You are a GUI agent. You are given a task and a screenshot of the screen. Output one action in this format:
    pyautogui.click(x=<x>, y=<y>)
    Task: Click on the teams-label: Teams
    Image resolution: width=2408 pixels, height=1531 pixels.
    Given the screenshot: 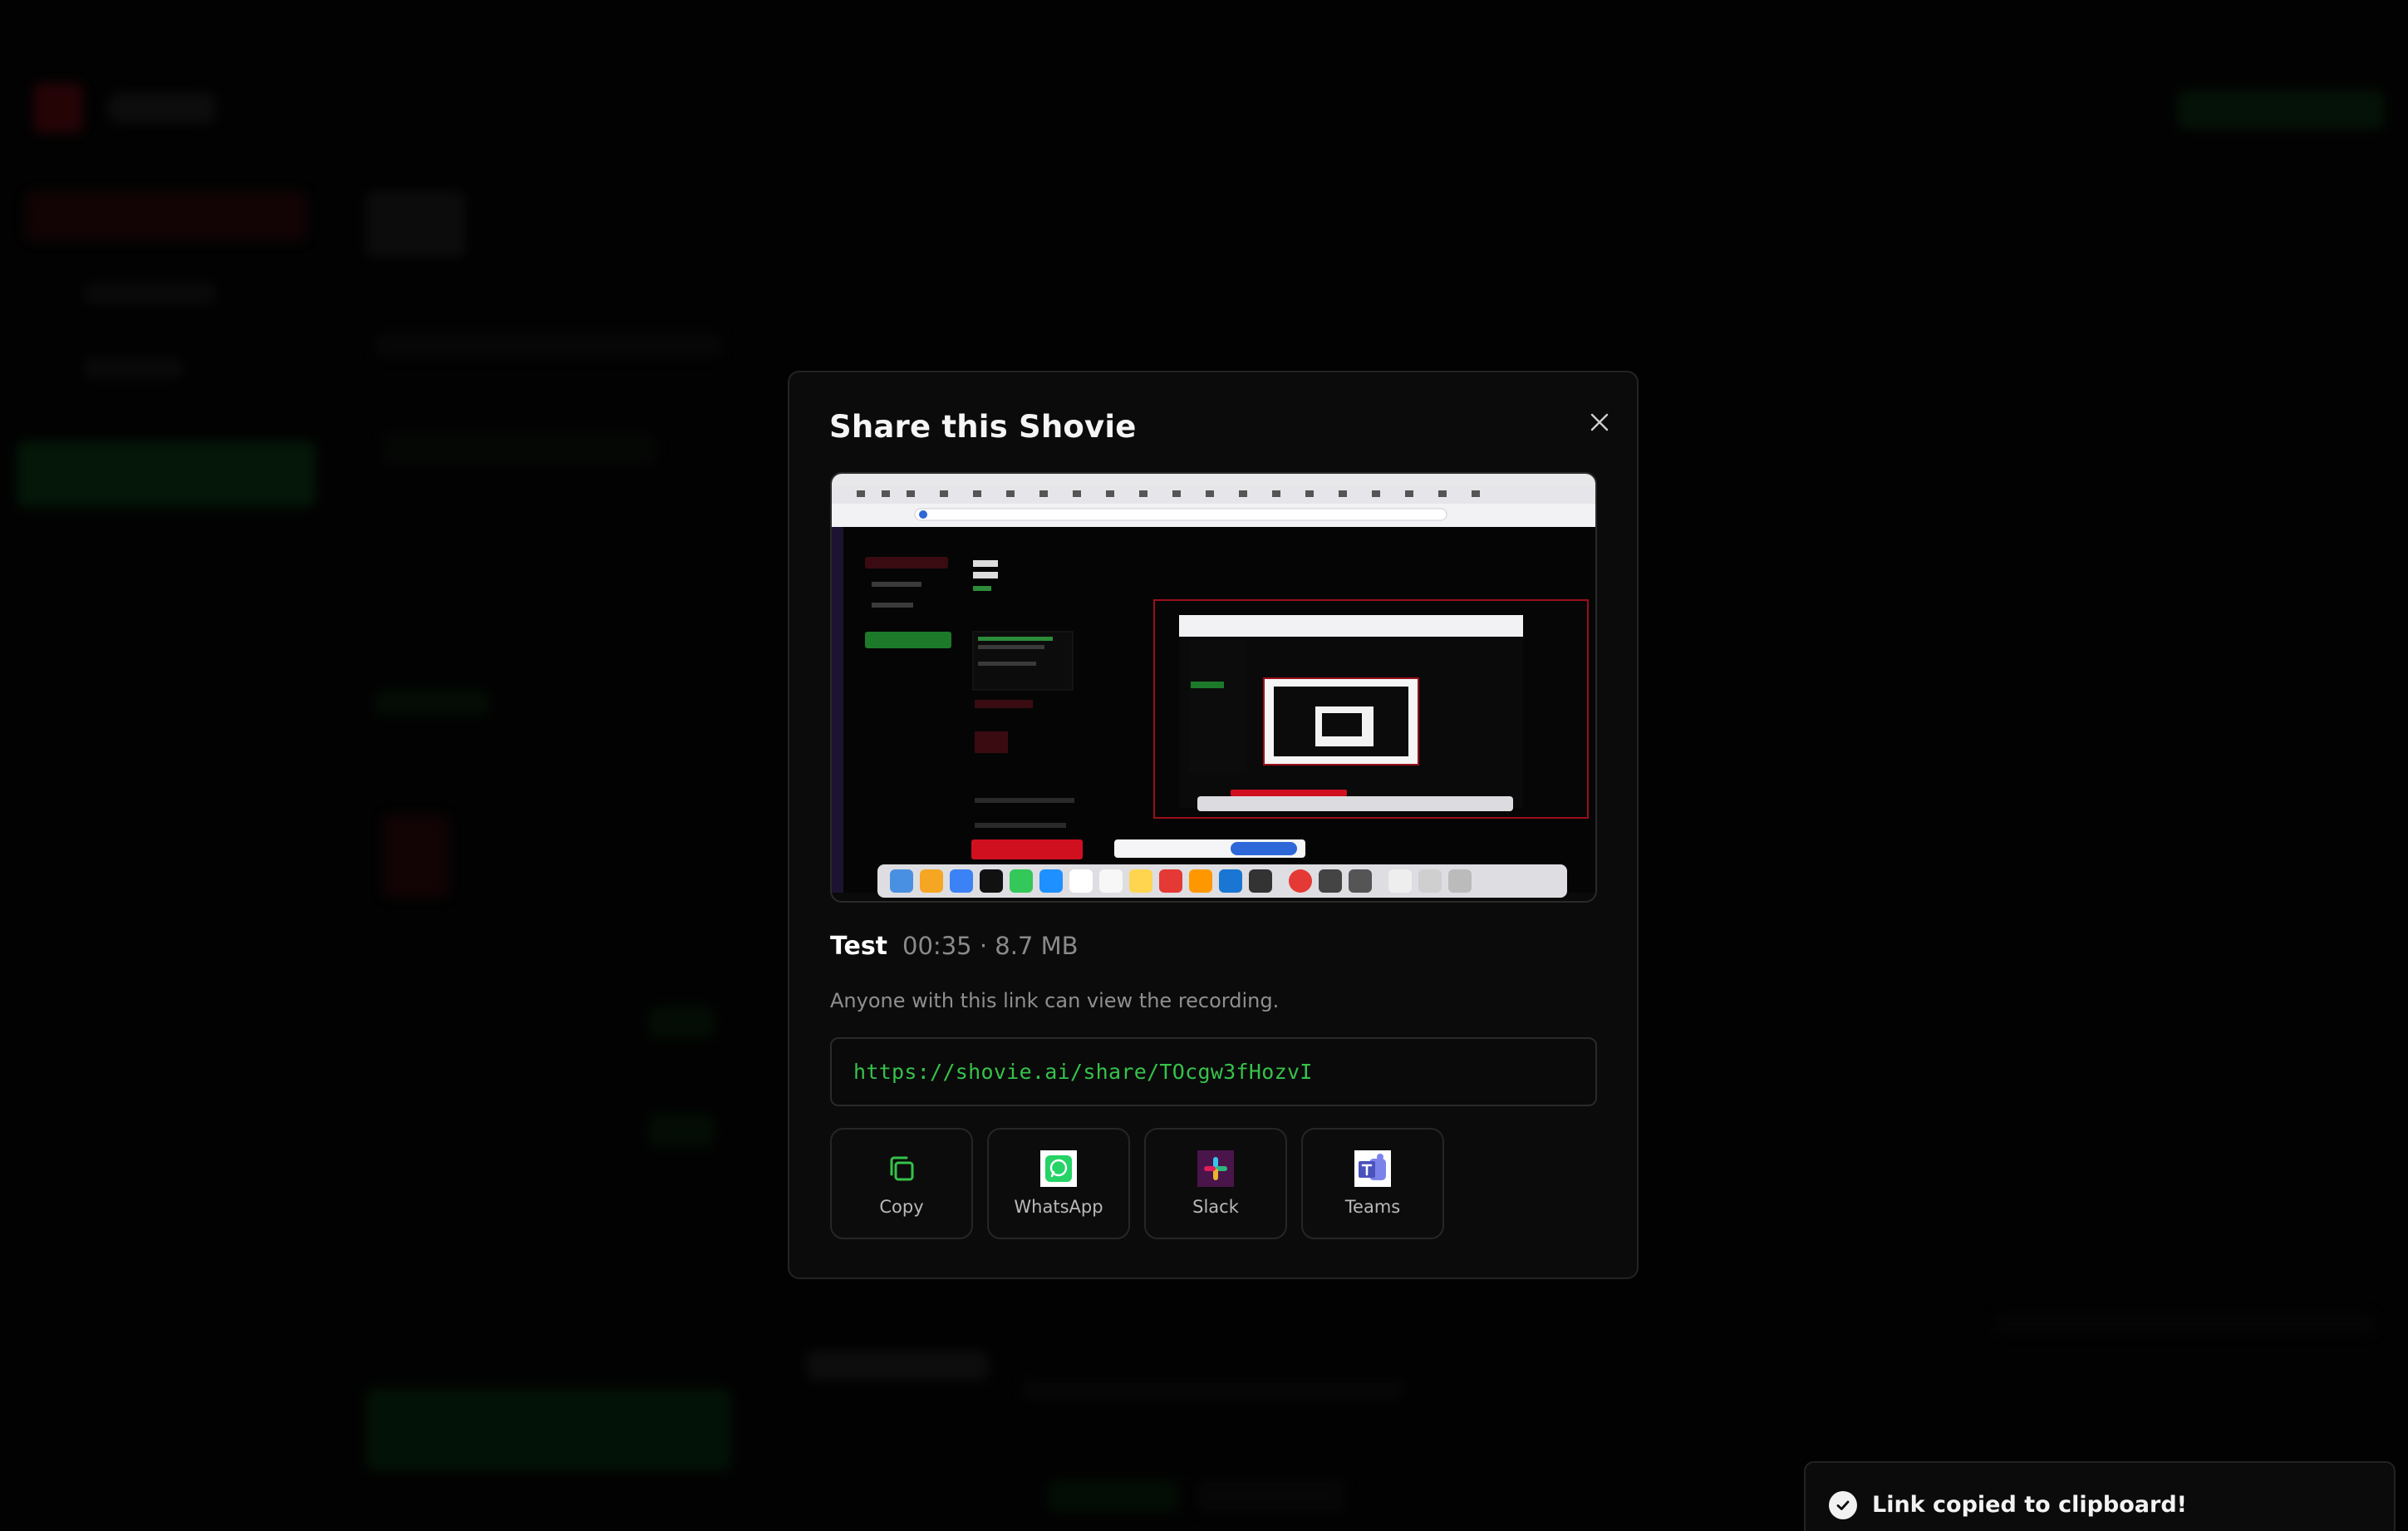 What is the action you would take?
    pyautogui.click(x=1372, y=1207)
    